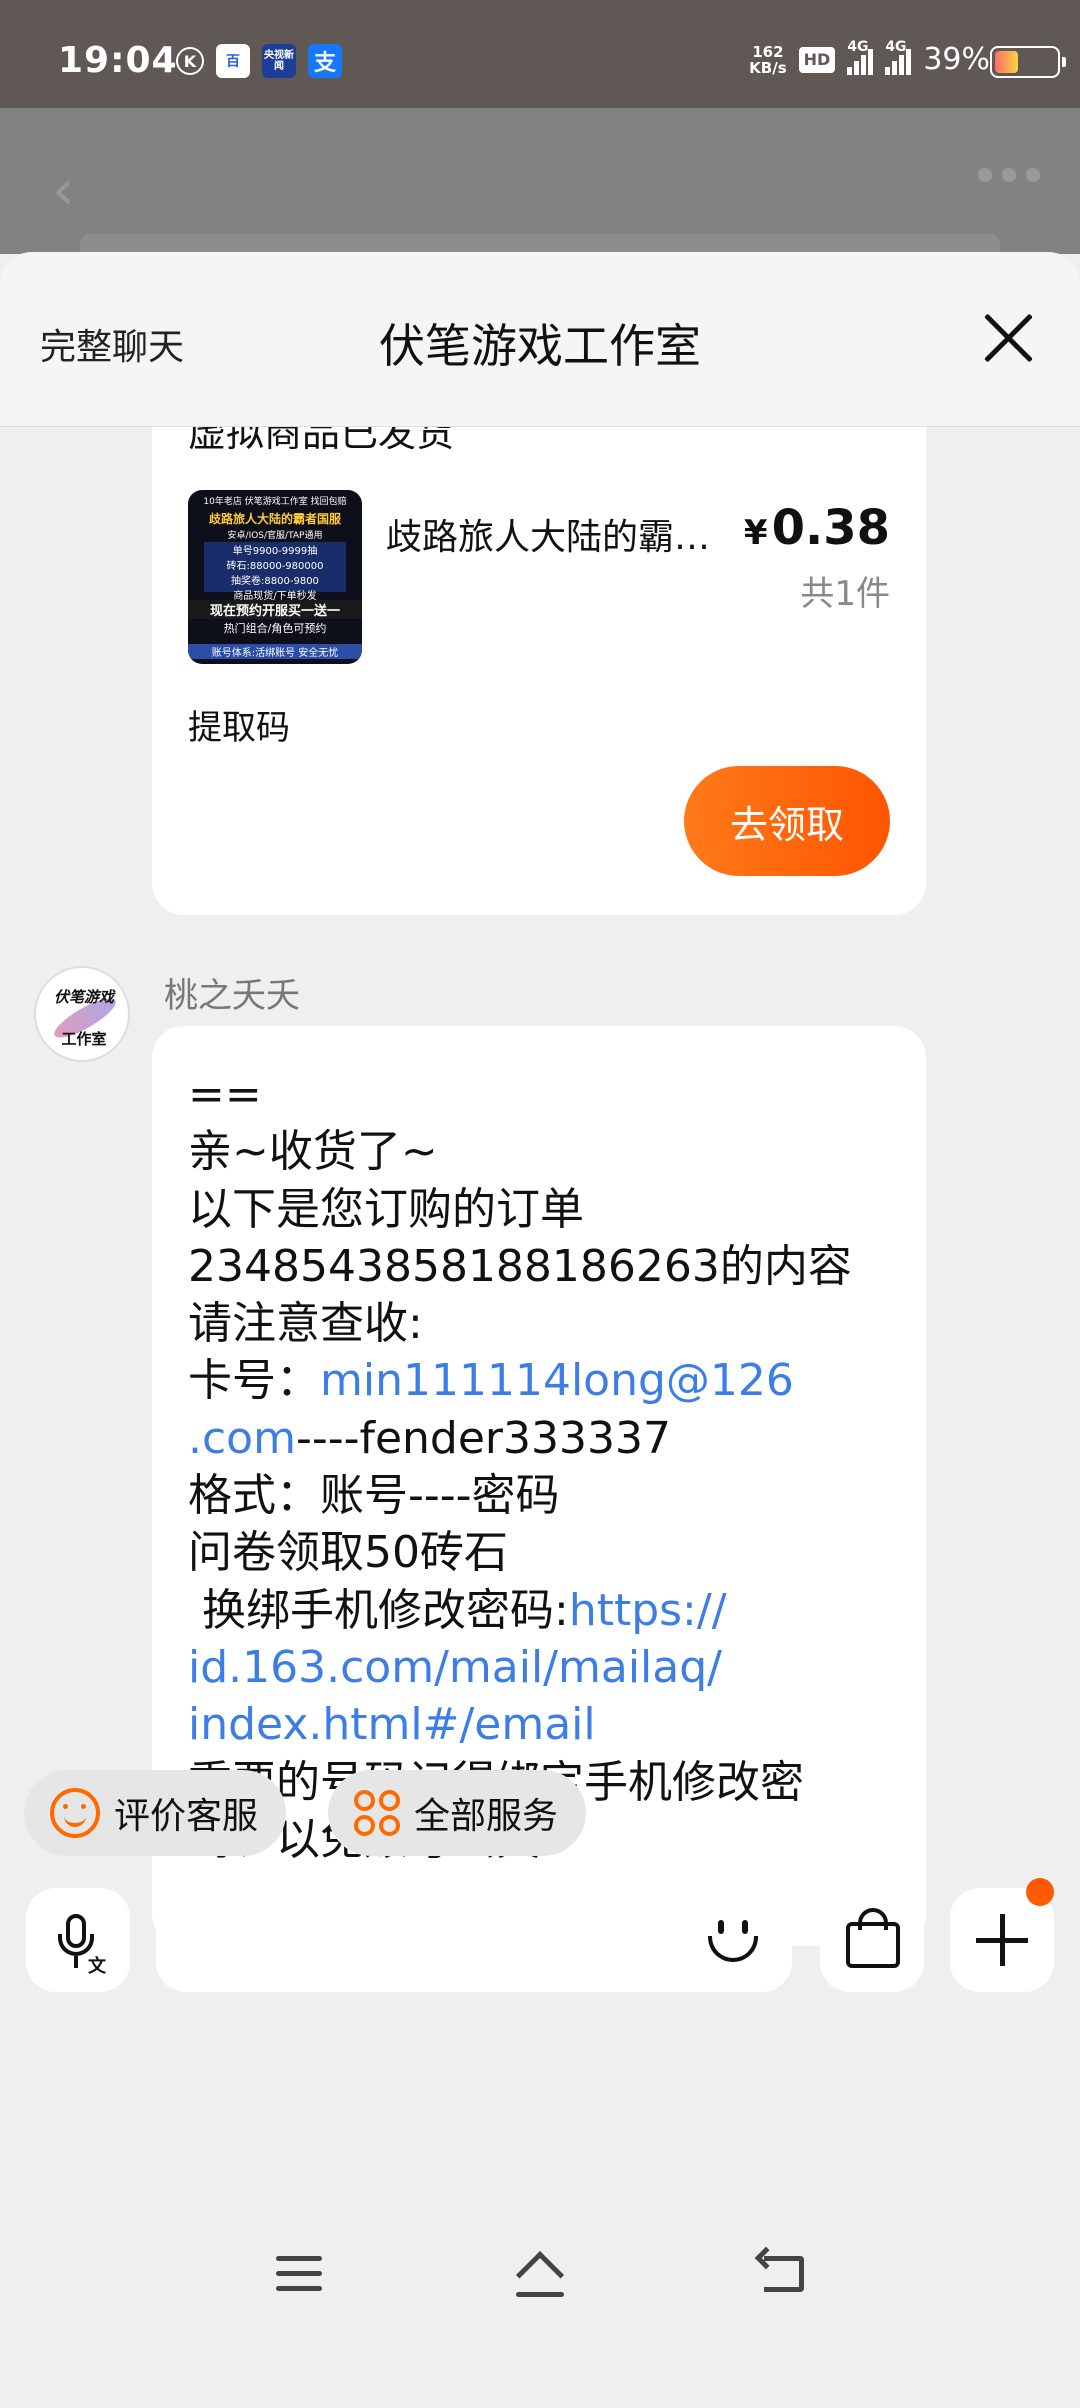 The height and width of the screenshot is (2408, 1080). Describe the element at coordinates (557, 1380) in the screenshot. I see `email-link: min111114long@126` at that location.